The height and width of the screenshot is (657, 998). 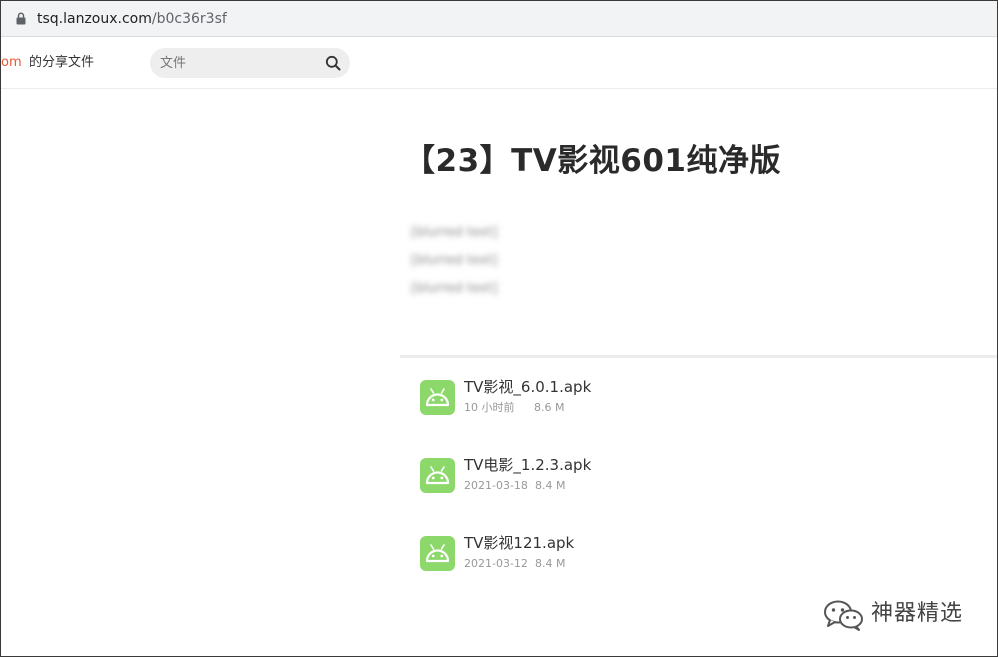 I want to click on address-bar: tsq.lanzoux.com/b0c36r3sf, so click(x=499, y=19).